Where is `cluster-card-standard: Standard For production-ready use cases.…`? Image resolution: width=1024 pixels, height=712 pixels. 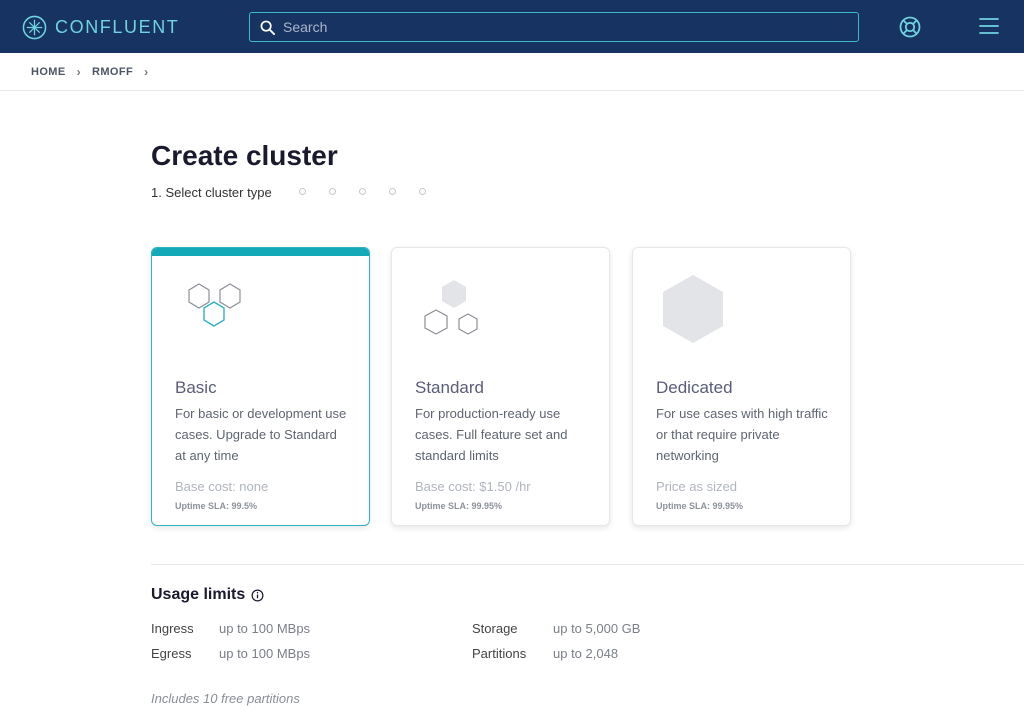
cluster-card-standard: Standard For production-ready use cases.… is located at coordinates (500, 386).